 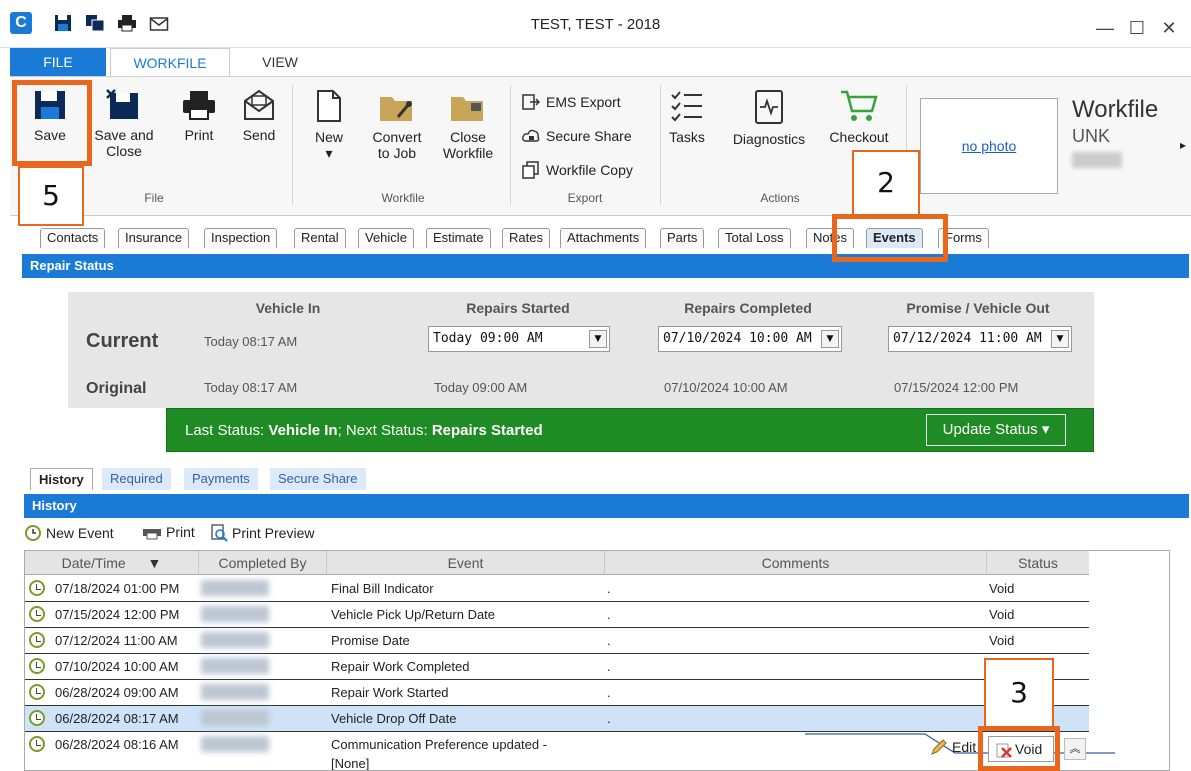 I want to click on original-repairs-completed: 07/10/2024 10:00 AM, so click(x=726, y=387).